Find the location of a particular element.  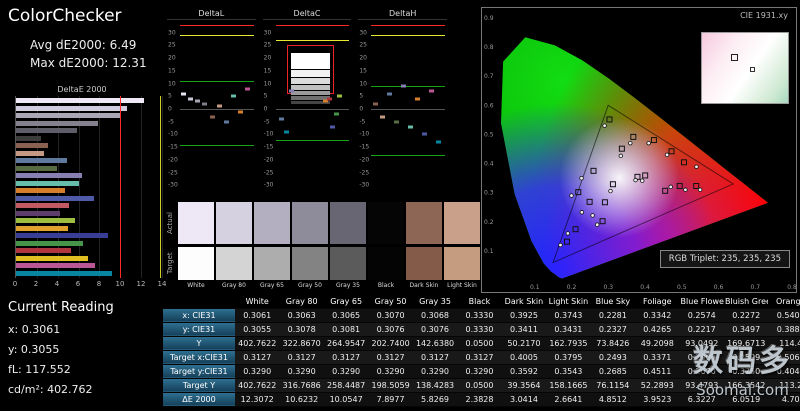

swatch-actual-white is located at coordinates (196, 223).